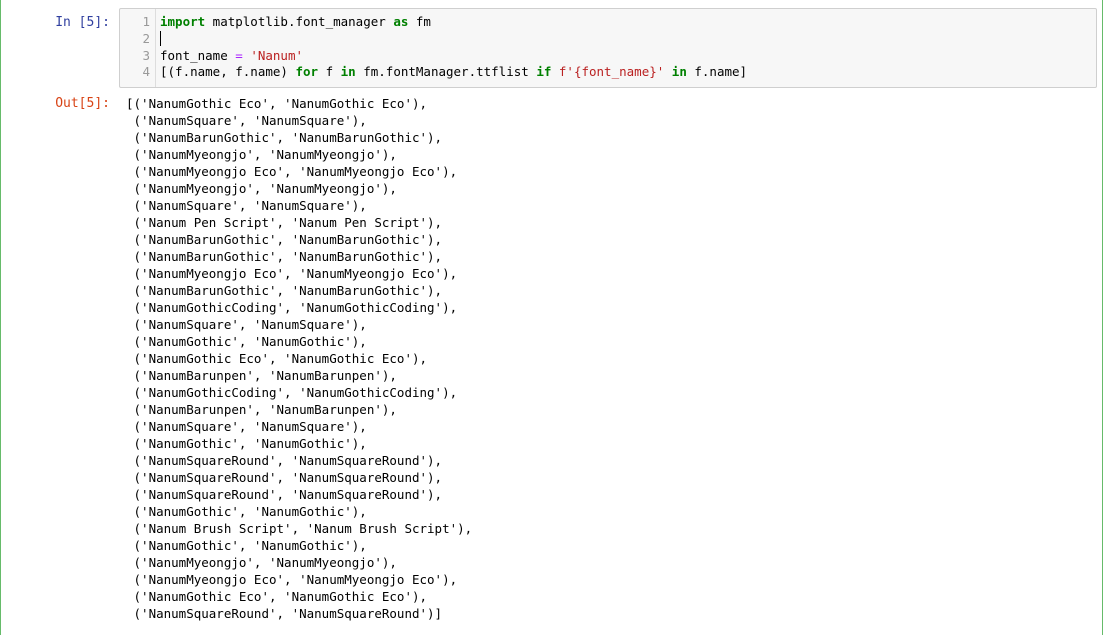  I want to click on output-prompt: Out[5]:, so click(82, 103).